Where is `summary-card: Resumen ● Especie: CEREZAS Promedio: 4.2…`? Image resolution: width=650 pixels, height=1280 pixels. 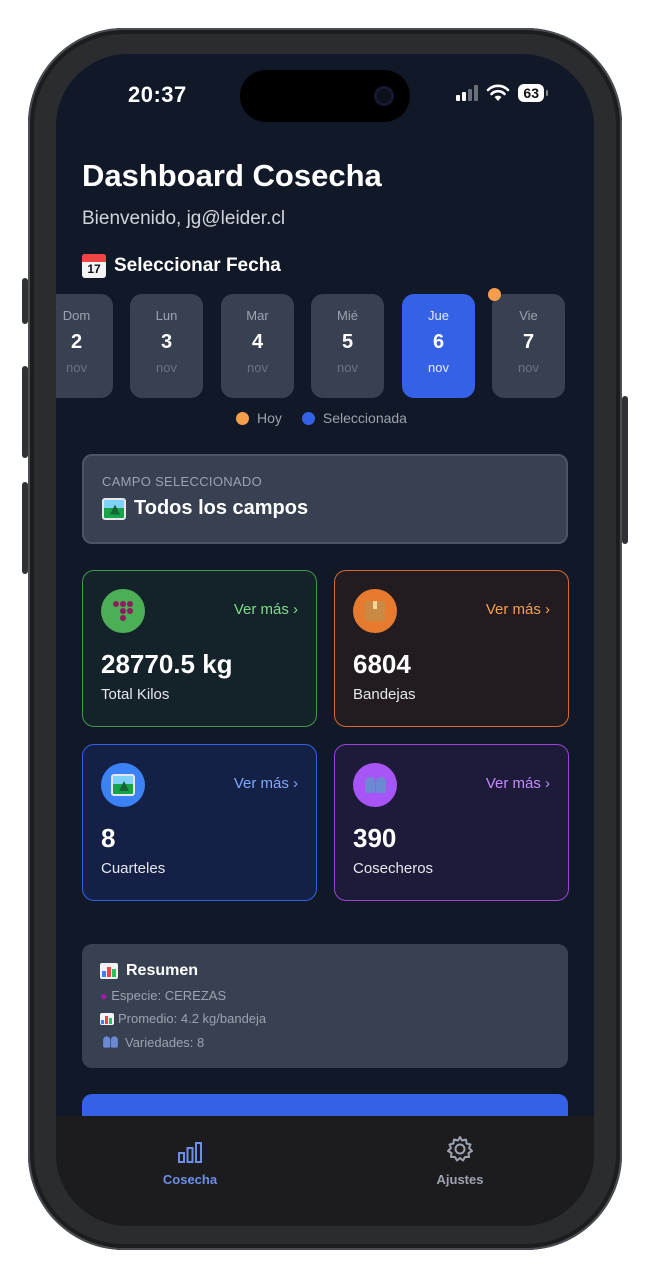
summary-card: Resumen ● Especie: CEREZAS Promedio: 4.2… is located at coordinates (325, 1006).